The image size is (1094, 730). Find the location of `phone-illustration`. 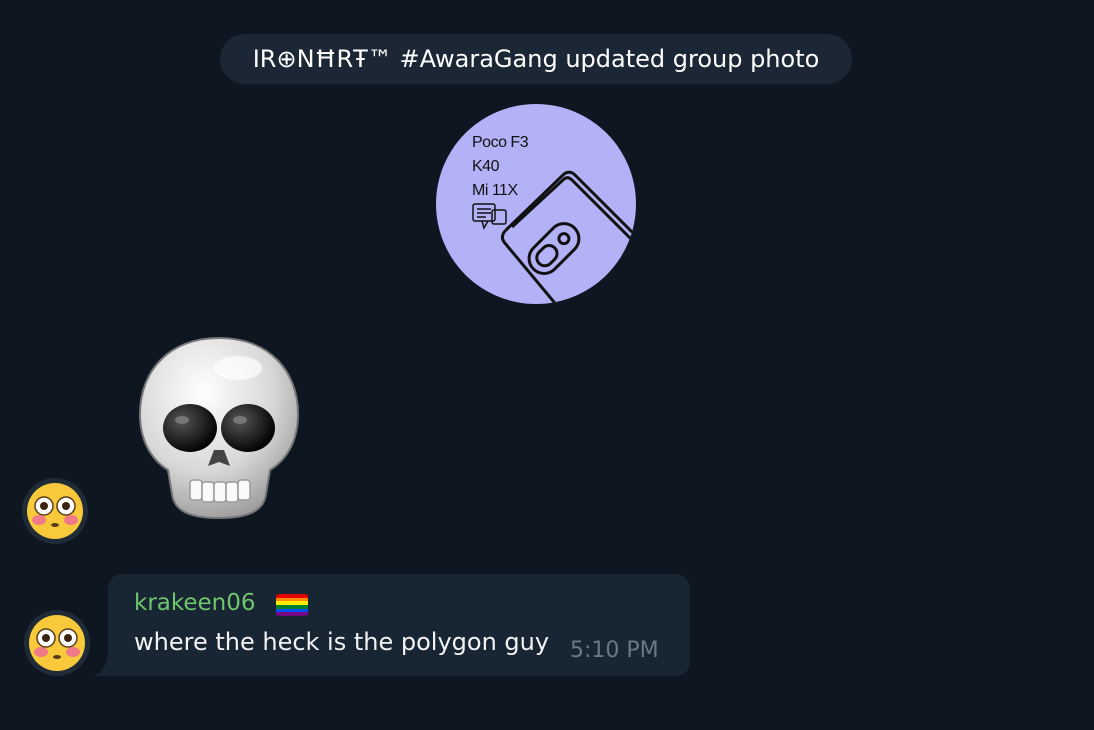

phone-illustration is located at coordinates (554, 237).